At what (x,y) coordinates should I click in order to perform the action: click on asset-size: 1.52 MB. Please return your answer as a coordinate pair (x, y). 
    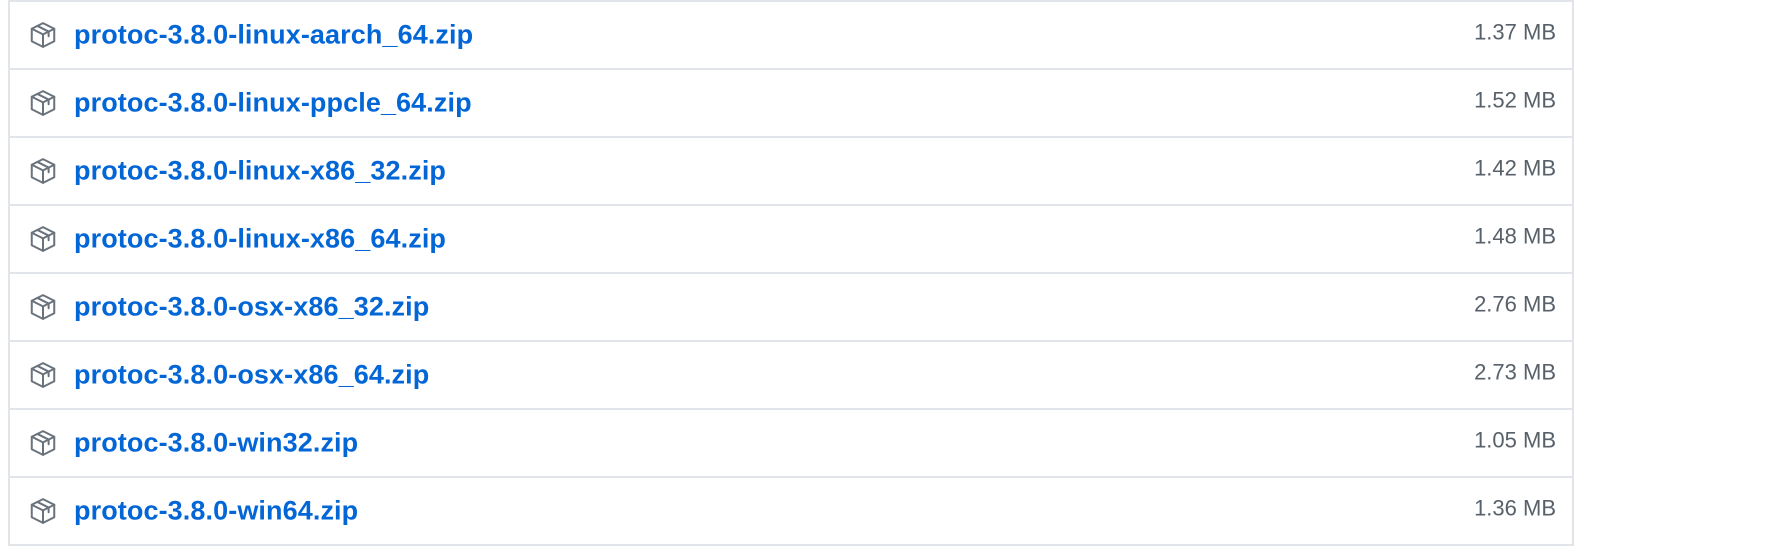
    Looking at the image, I should click on (1515, 100).